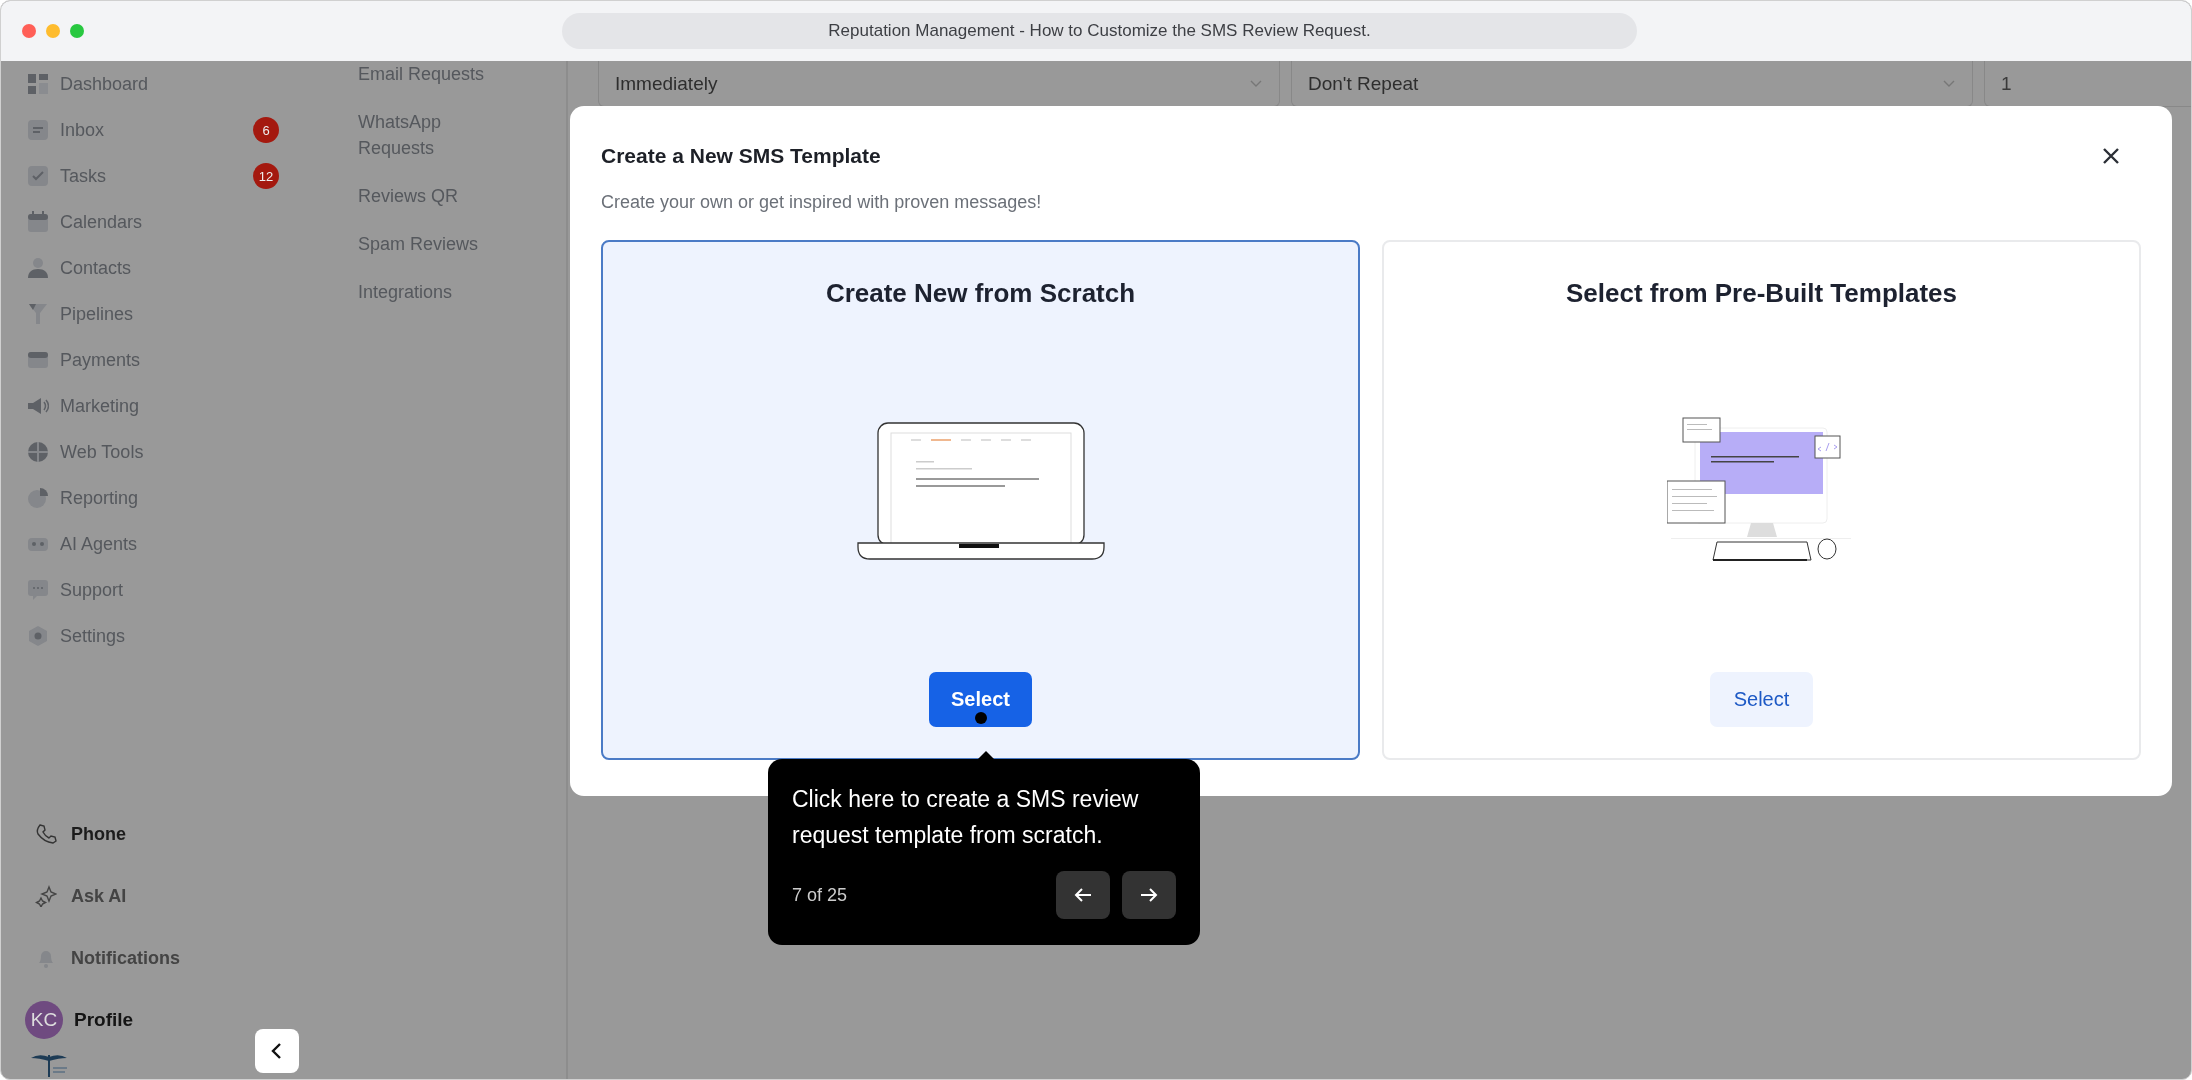 The height and width of the screenshot is (1080, 2192). What do you see at coordinates (277, 1051) in the screenshot?
I see `collapse-button` at bounding box center [277, 1051].